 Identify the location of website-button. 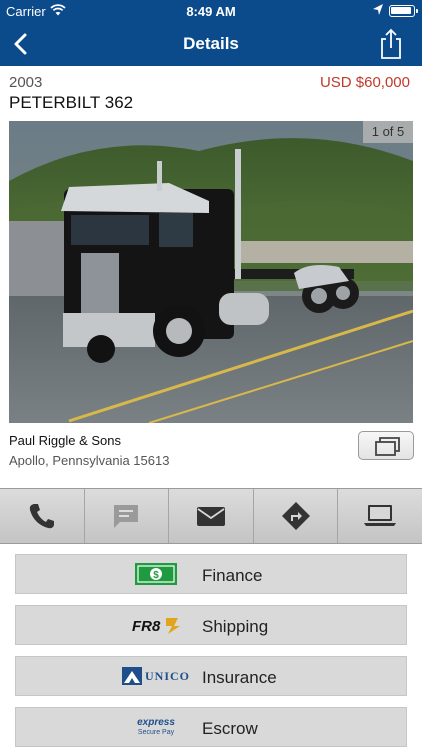
(380, 516).